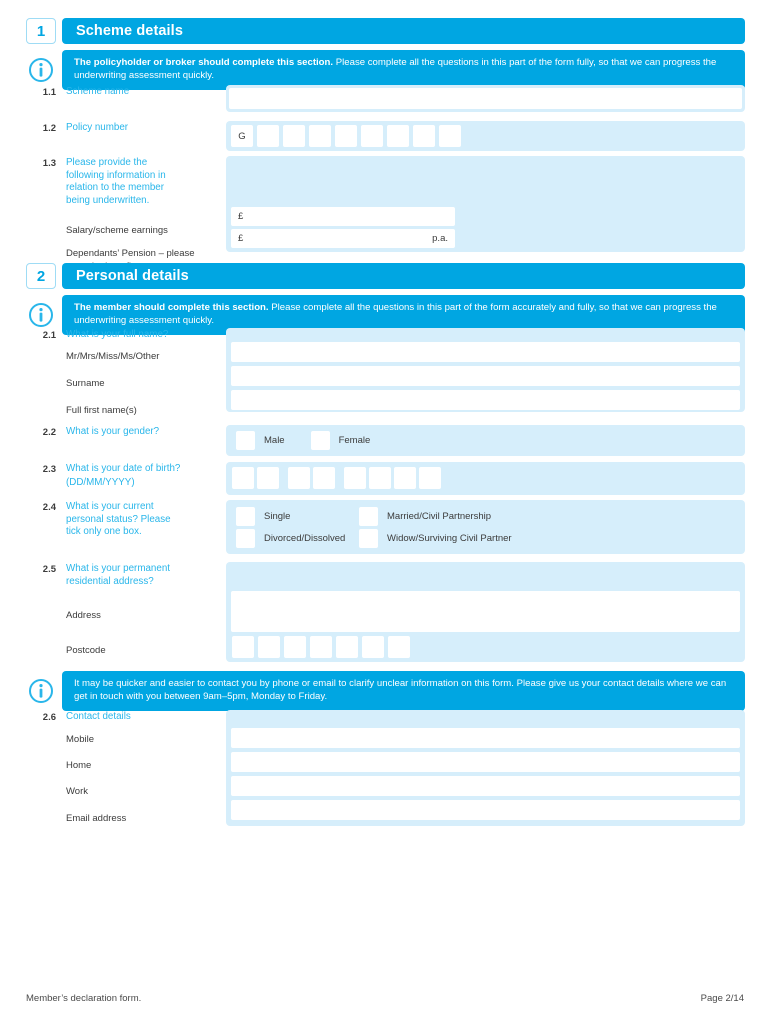 The height and width of the screenshot is (1024, 770). What do you see at coordinates (336, 478) in the screenshot?
I see `date-of-birth-boxes` at bounding box center [336, 478].